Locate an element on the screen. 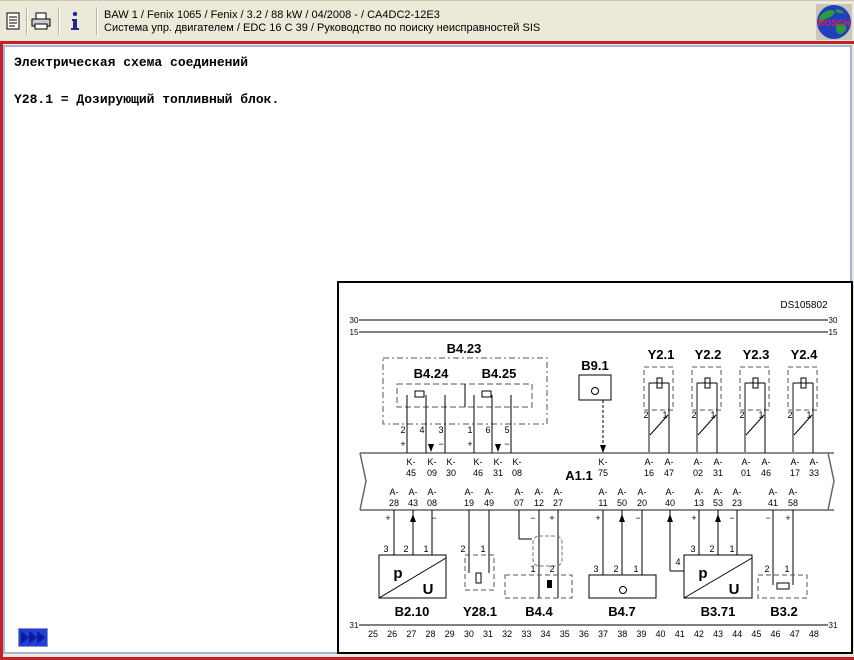 Image resolution: width=854 pixels, height=660 pixels. component-label-B4-23: B4.23 is located at coordinates (464, 348).